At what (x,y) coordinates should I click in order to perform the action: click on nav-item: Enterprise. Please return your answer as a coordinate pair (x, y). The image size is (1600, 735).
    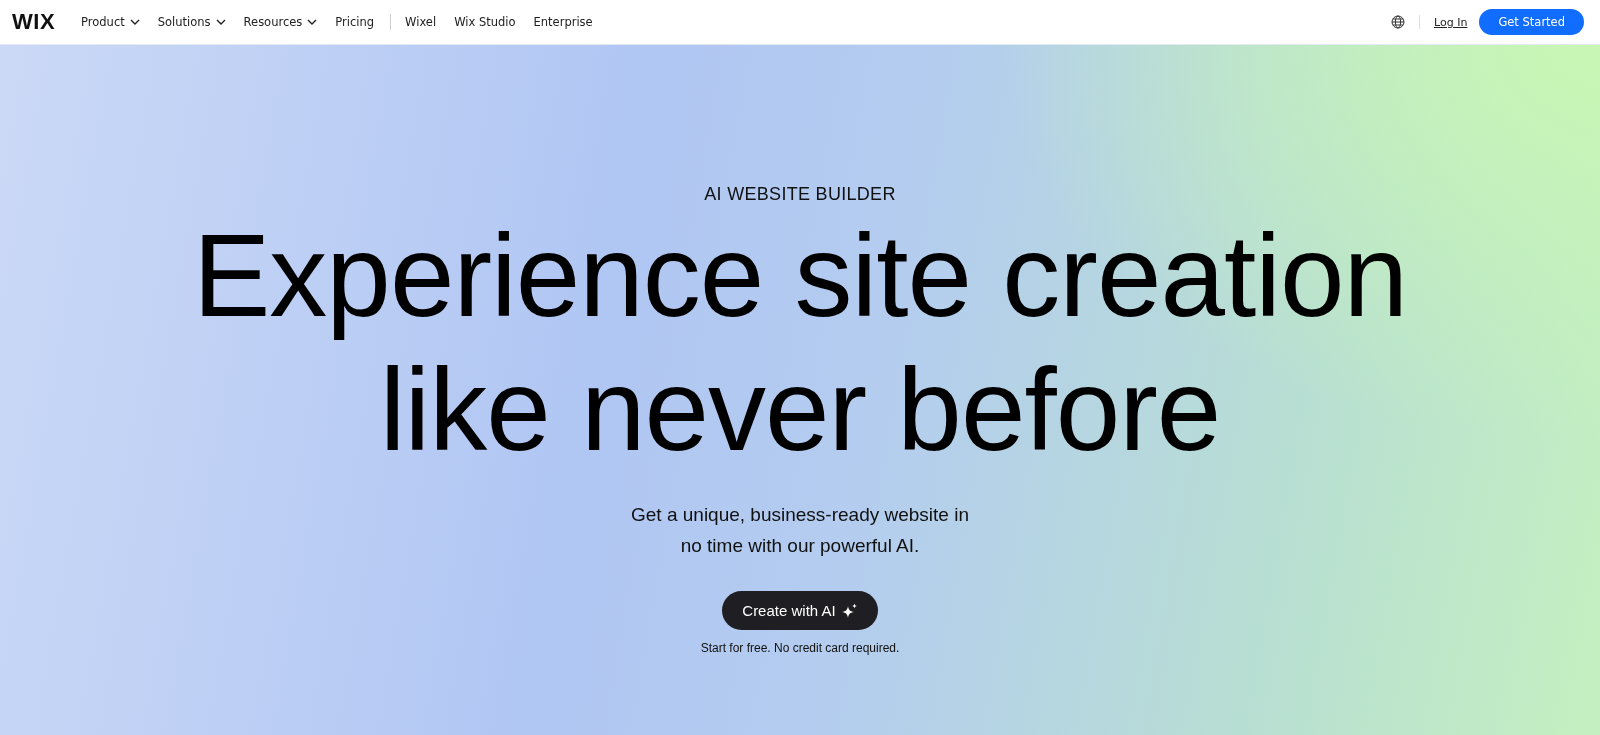
    Looking at the image, I should click on (563, 22).